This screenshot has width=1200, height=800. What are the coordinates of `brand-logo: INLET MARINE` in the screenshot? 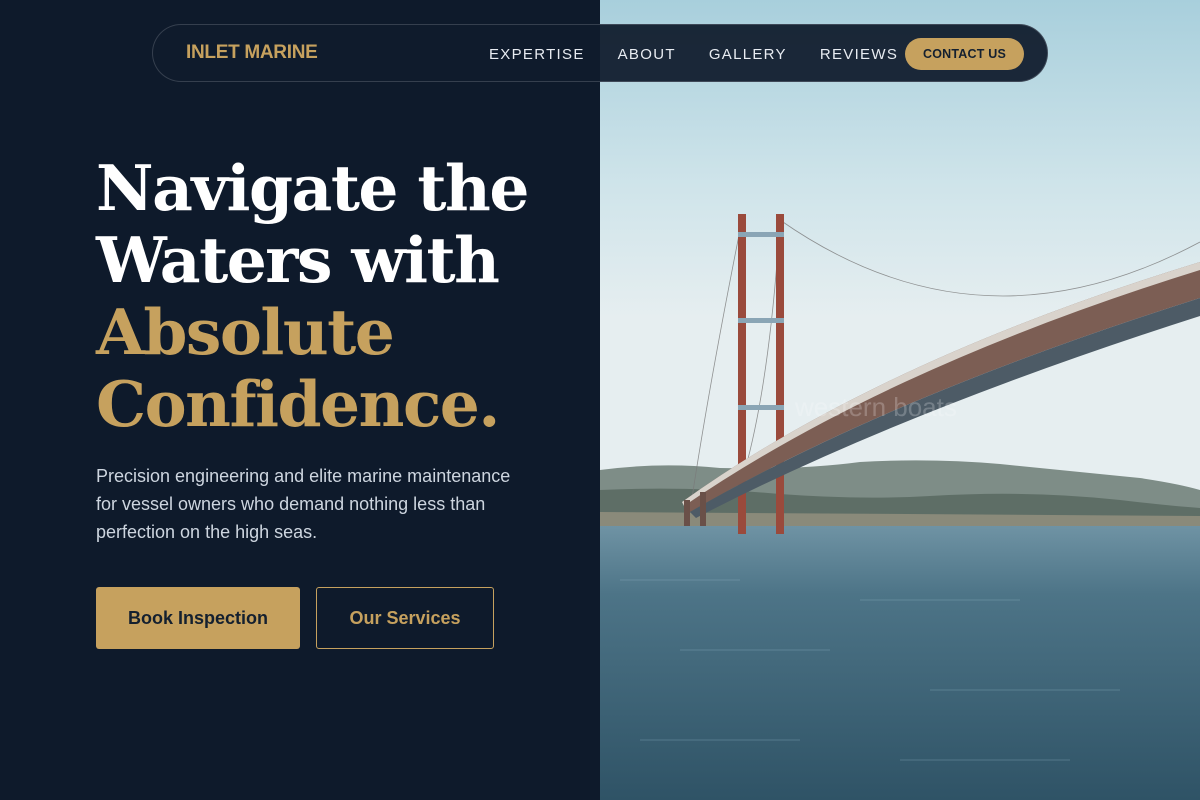 It's located at (252, 53).